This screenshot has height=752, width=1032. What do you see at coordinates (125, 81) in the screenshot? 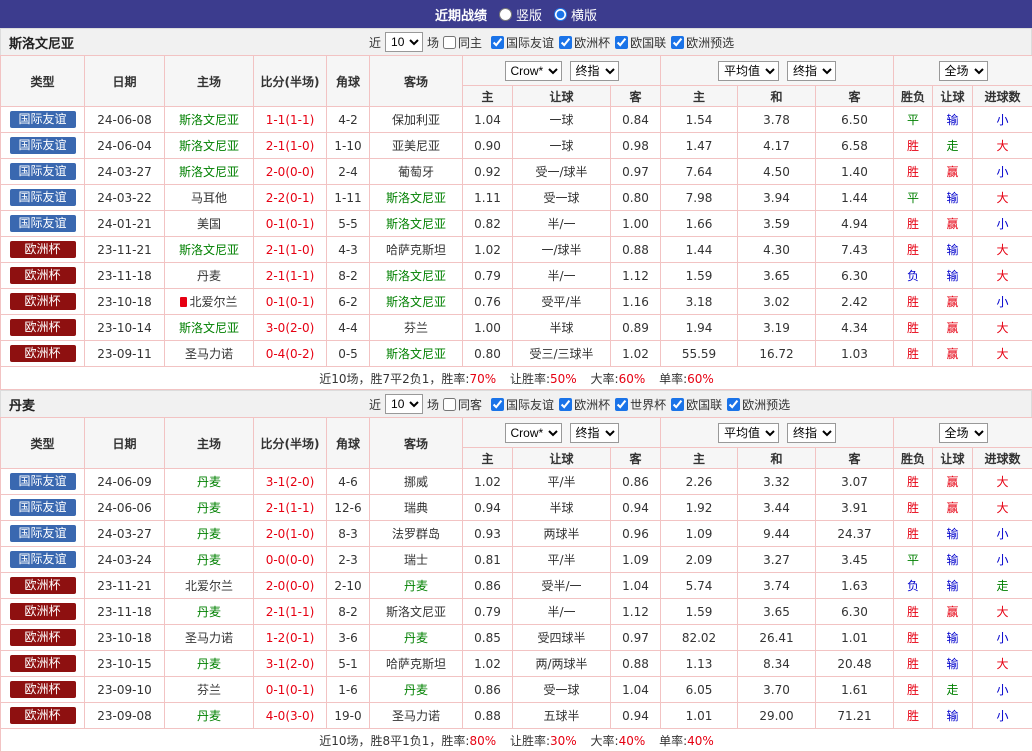
I see `col-date: 日期` at bounding box center [125, 81].